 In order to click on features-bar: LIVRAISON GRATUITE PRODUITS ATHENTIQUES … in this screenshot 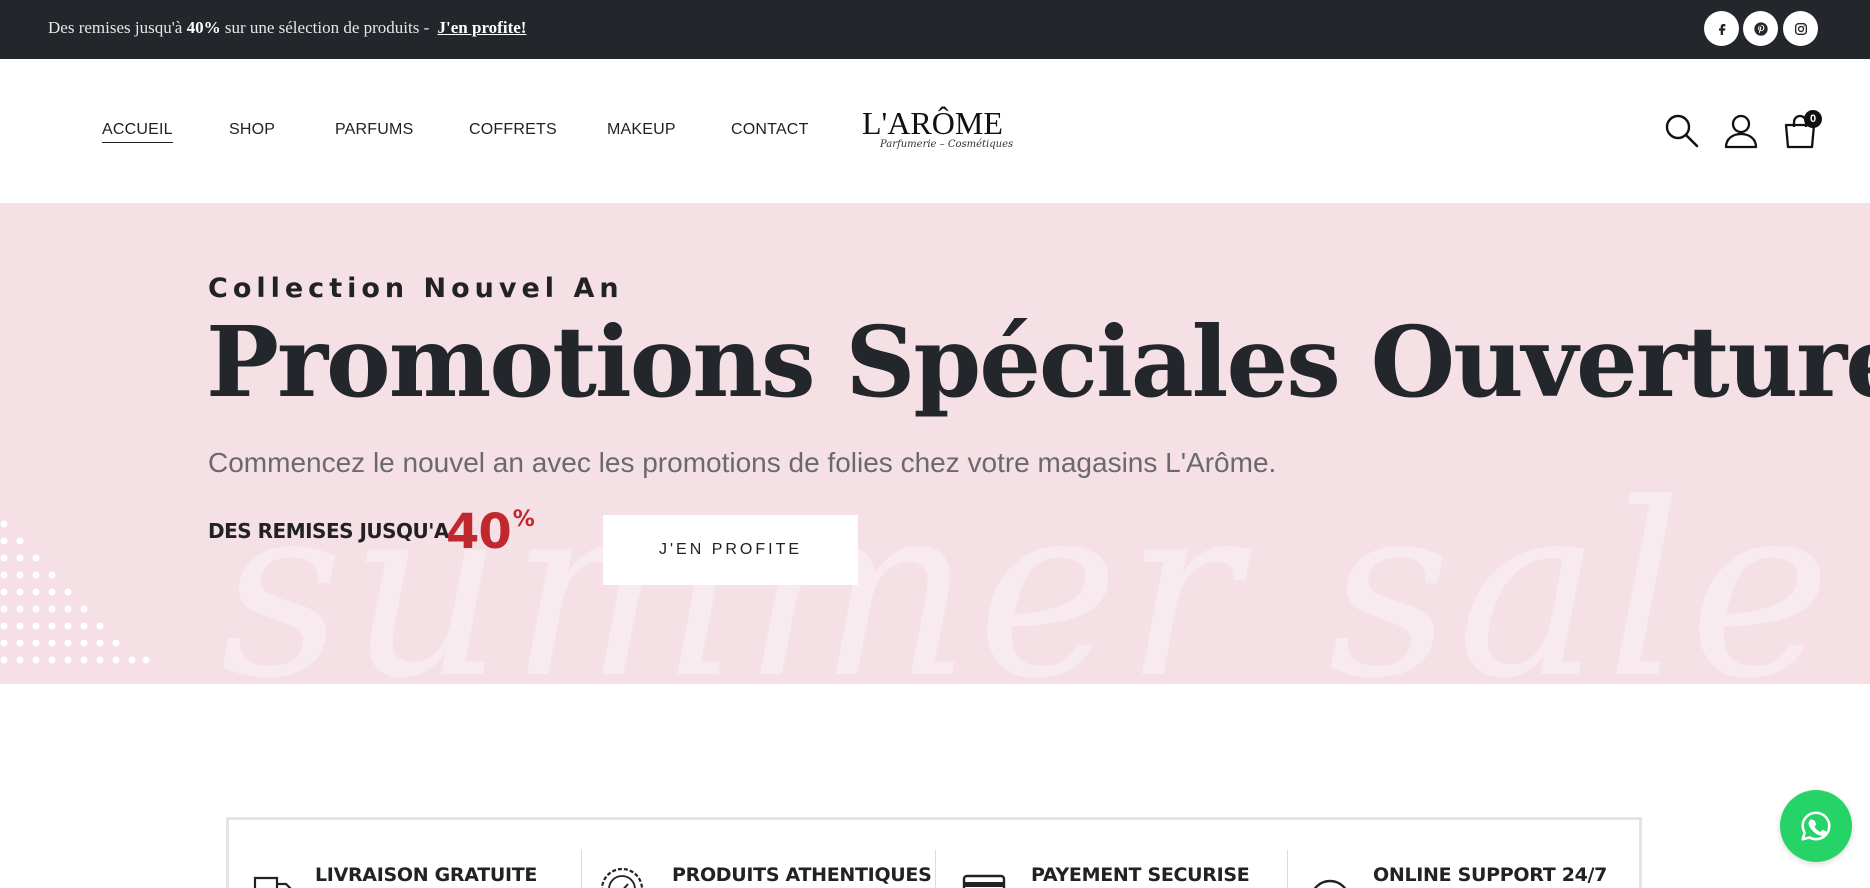, I will do `click(934, 852)`.